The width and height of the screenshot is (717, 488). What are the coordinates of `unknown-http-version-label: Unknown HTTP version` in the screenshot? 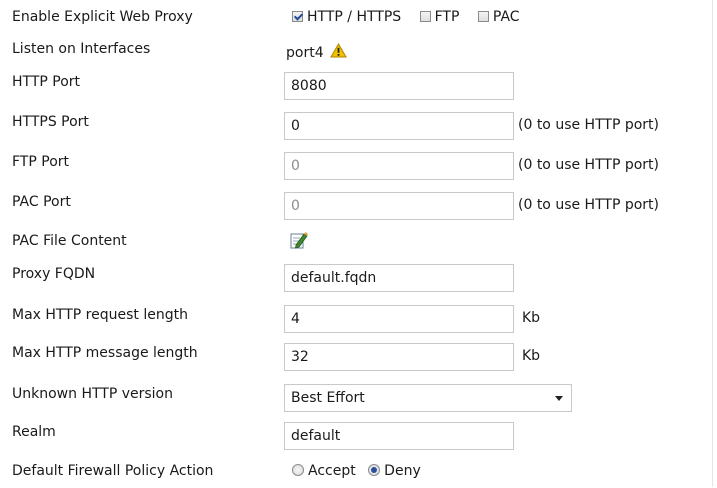 It's located at (92, 394).